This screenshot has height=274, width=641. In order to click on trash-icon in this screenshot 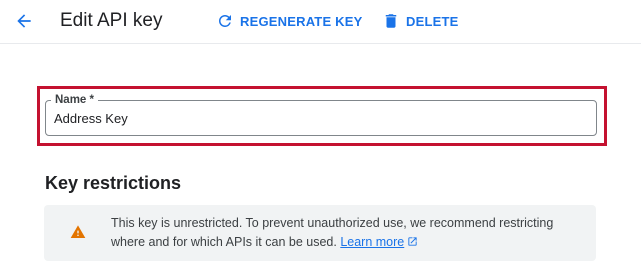, I will do `click(391, 21)`.